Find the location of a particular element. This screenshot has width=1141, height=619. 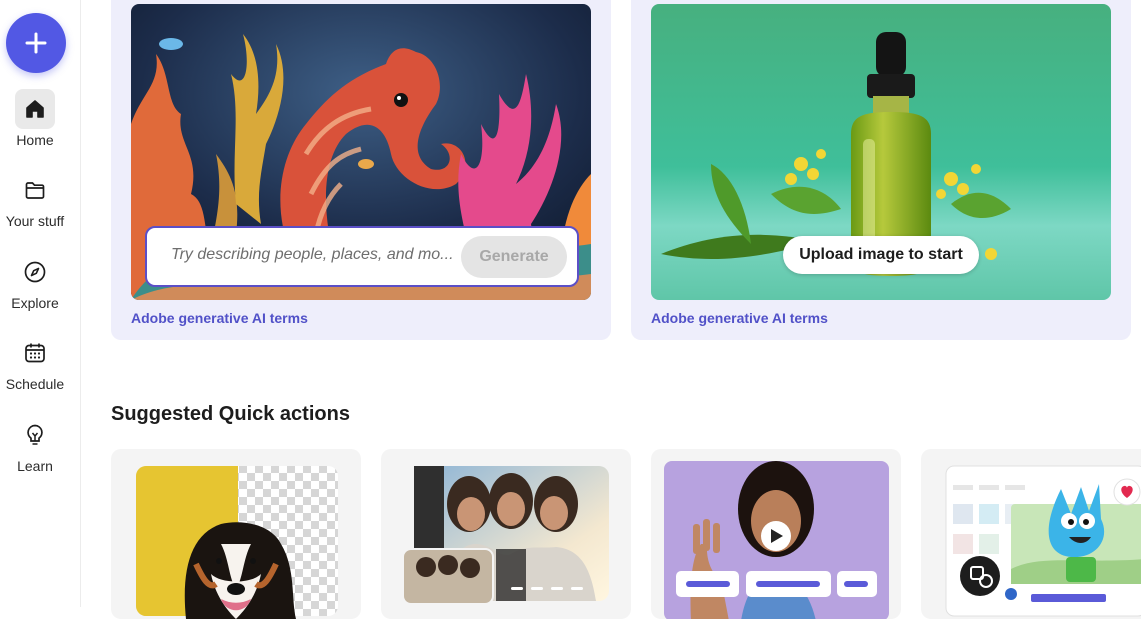

sidebar-item-schedule: Schedule is located at coordinates (35, 362).